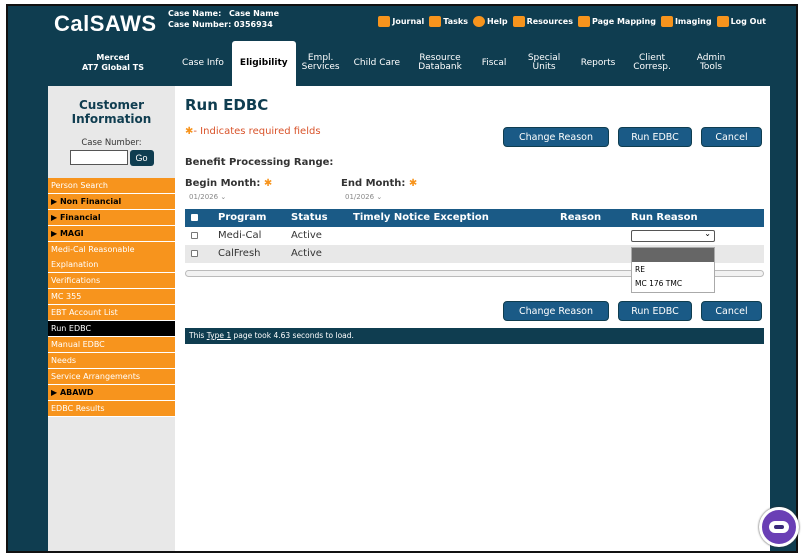  I want to click on col-reason: Reason, so click(581, 217).